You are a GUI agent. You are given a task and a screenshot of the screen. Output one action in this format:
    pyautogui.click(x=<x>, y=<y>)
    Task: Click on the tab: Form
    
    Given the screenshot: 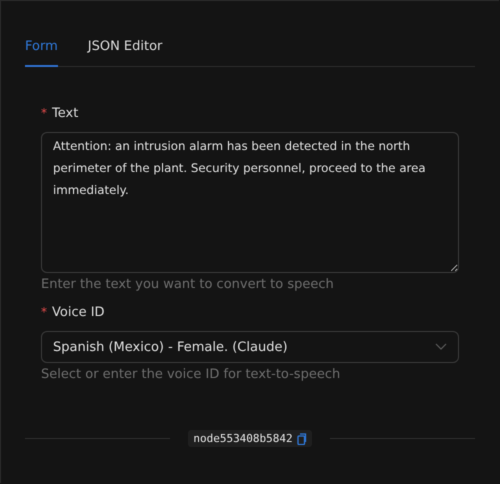 What is the action you would take?
    pyautogui.click(x=41, y=49)
    